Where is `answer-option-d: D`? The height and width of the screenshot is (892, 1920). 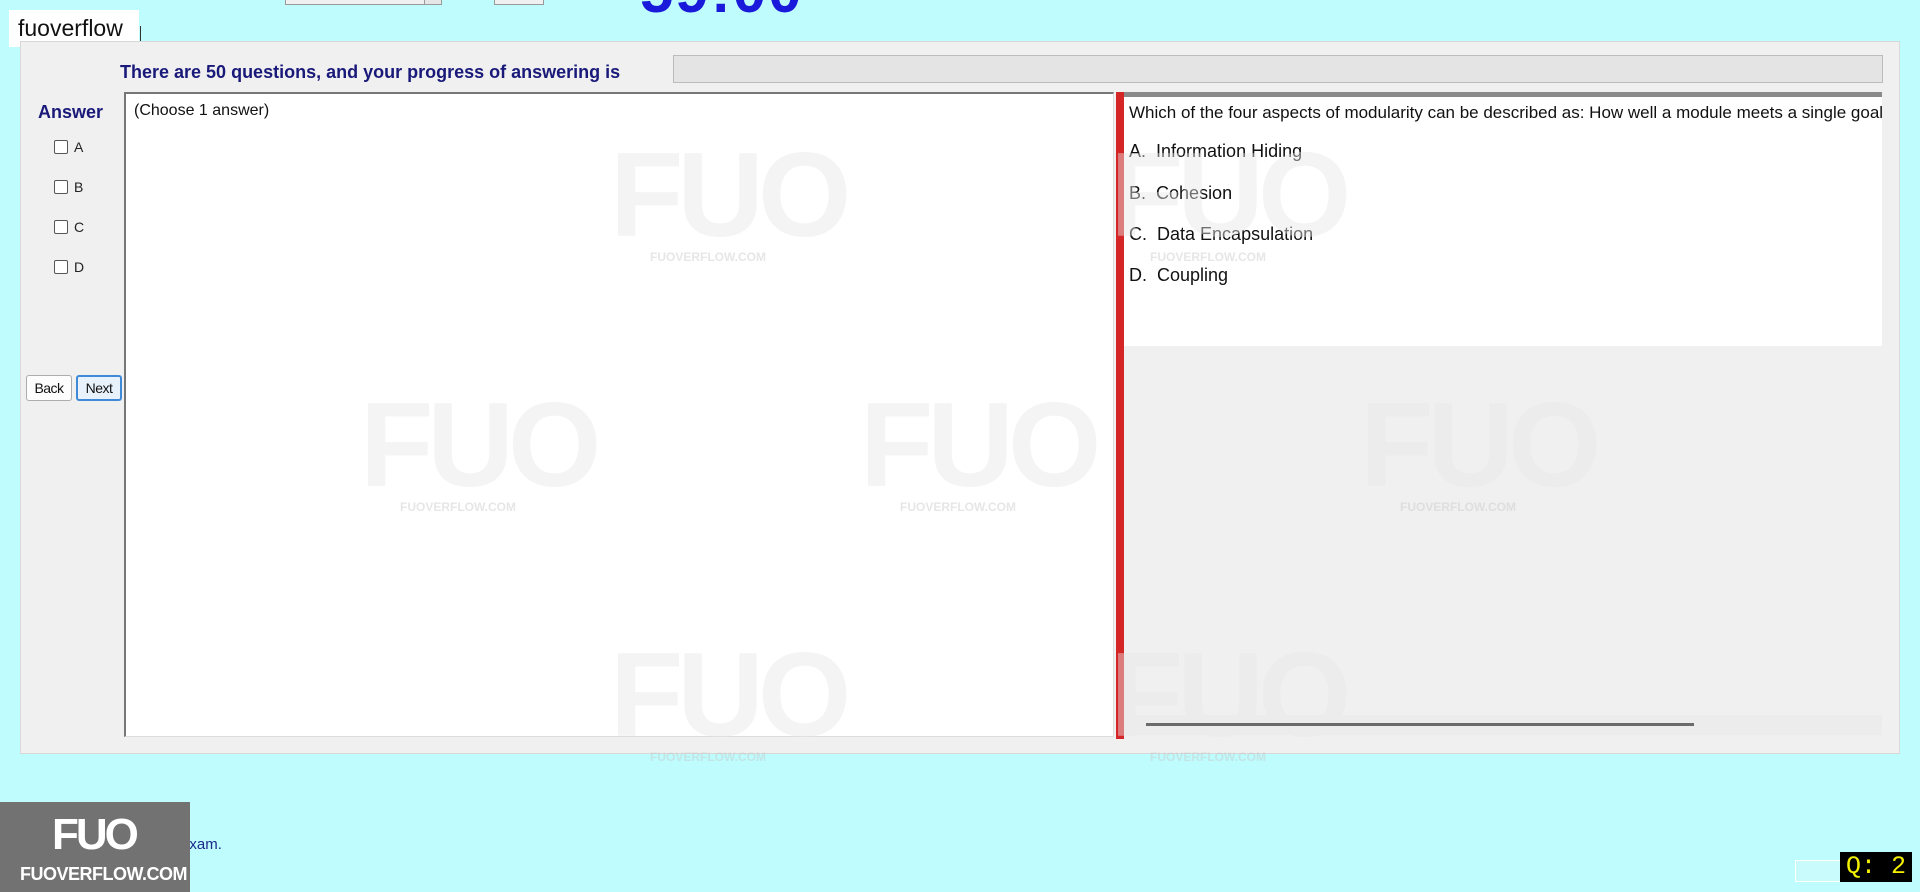 answer-option-d: D is located at coordinates (69, 267).